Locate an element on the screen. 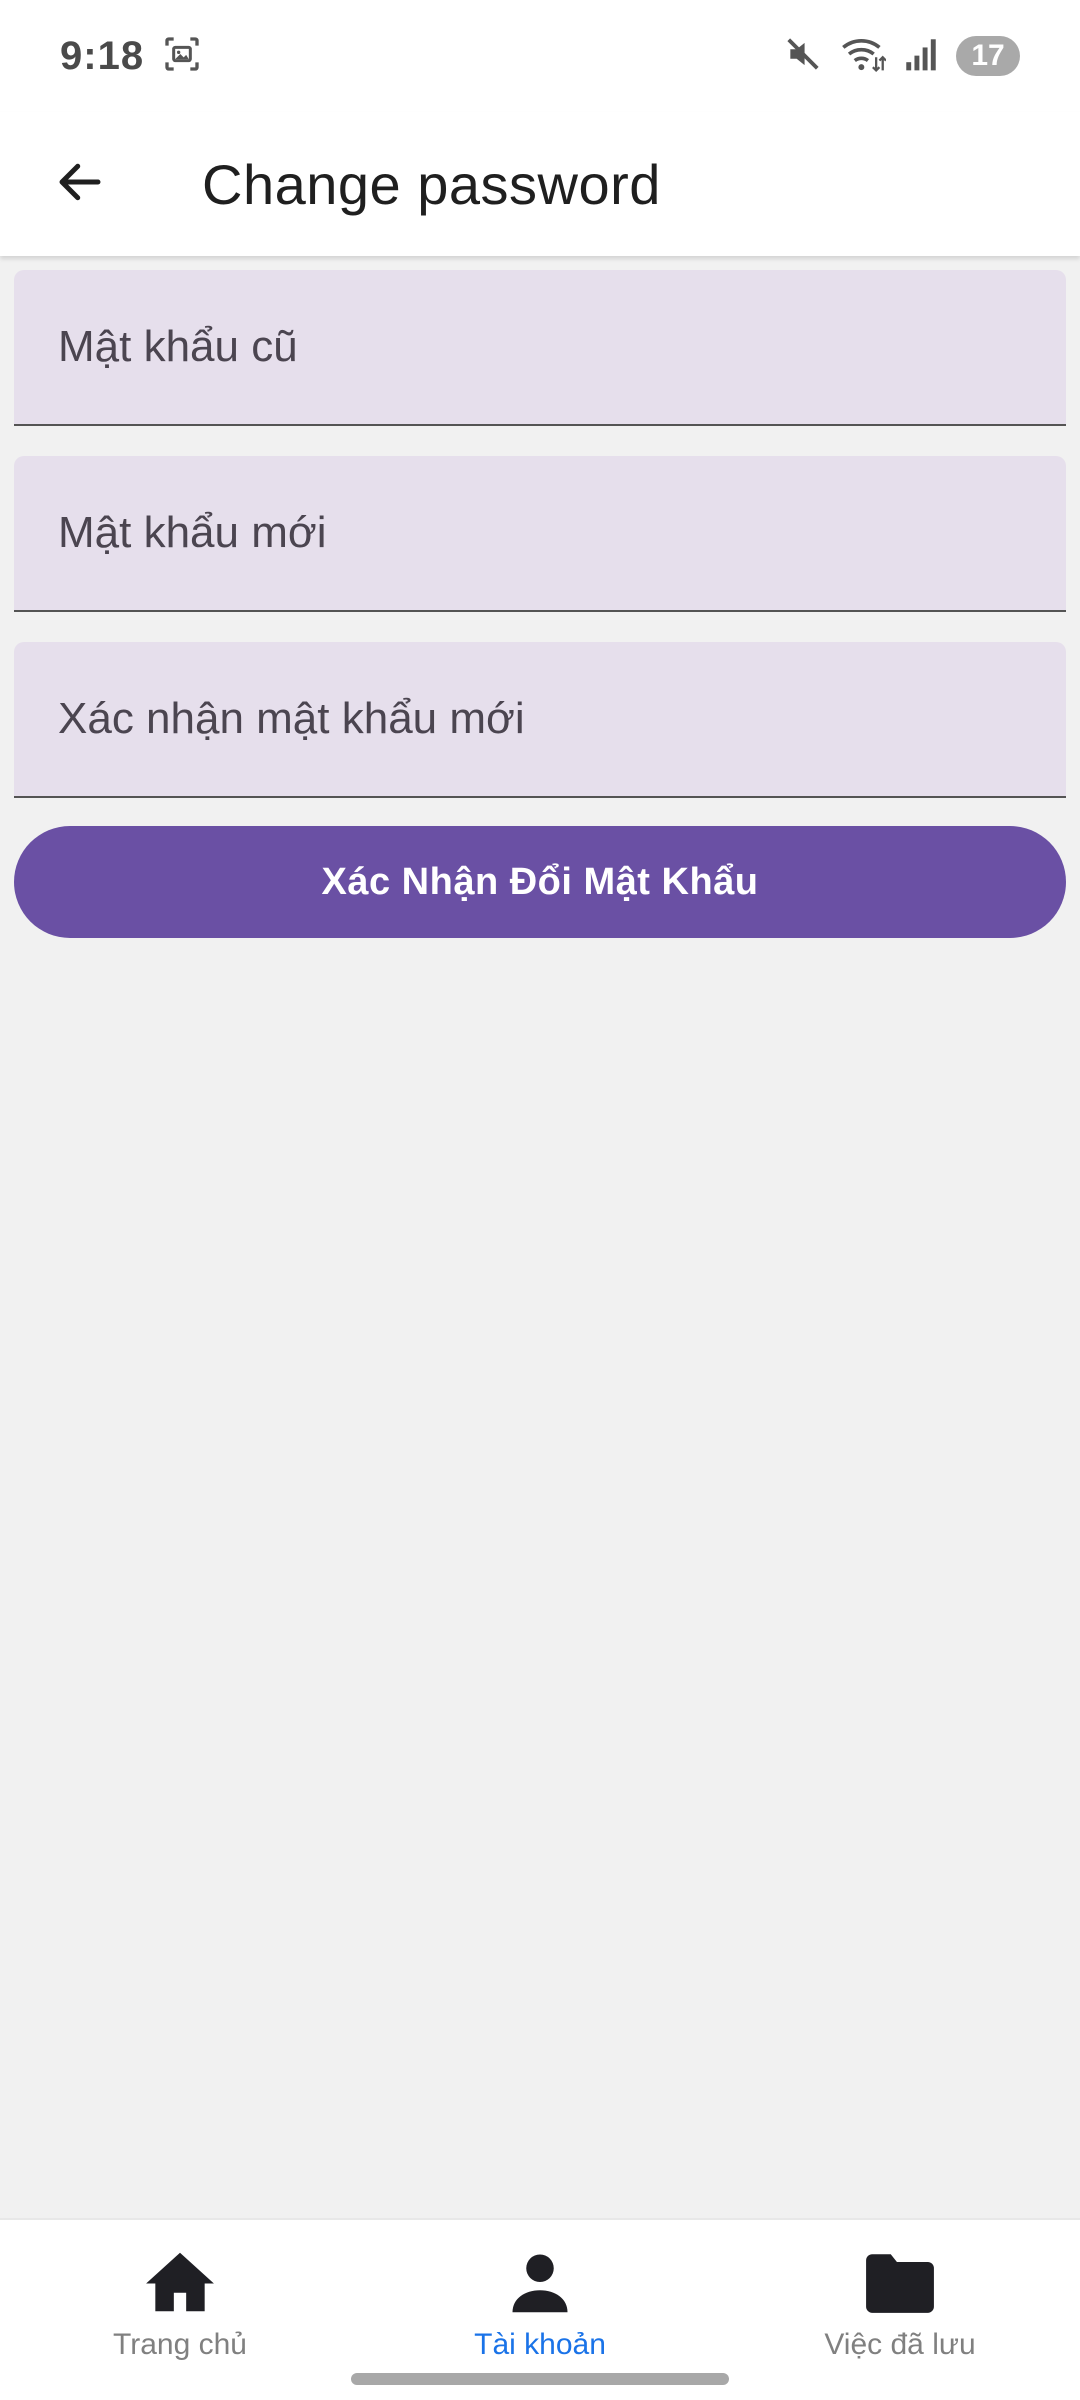  confirm-password-field is located at coordinates (540, 720).